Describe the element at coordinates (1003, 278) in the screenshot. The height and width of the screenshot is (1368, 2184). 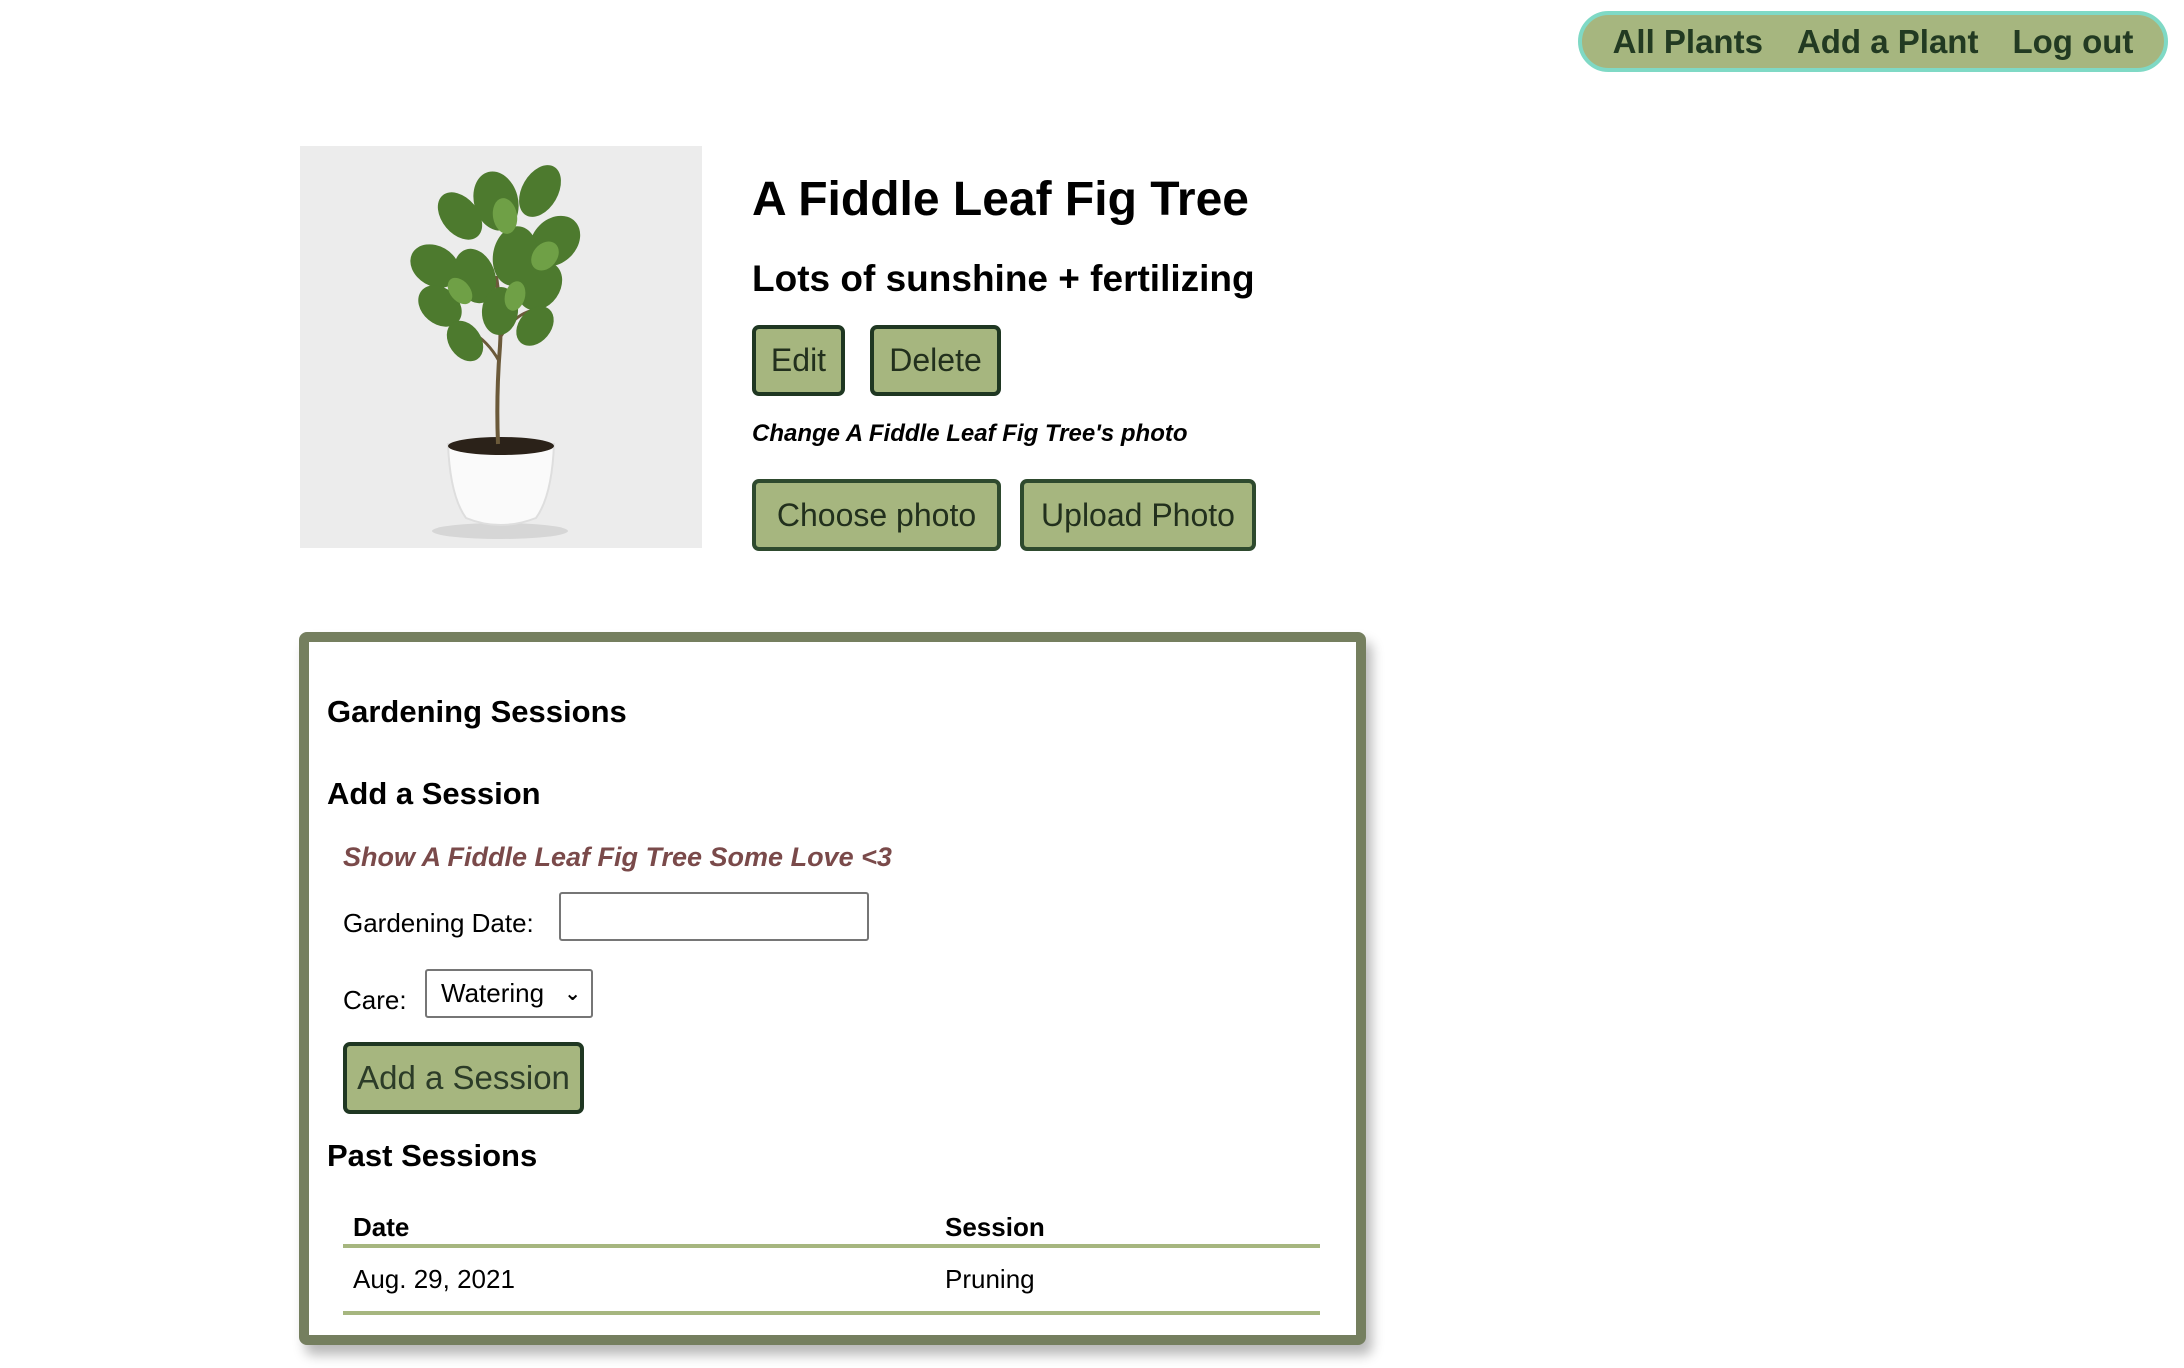
I see `plant-care-subtitle: Lots of sunshine + fertilizing` at that location.